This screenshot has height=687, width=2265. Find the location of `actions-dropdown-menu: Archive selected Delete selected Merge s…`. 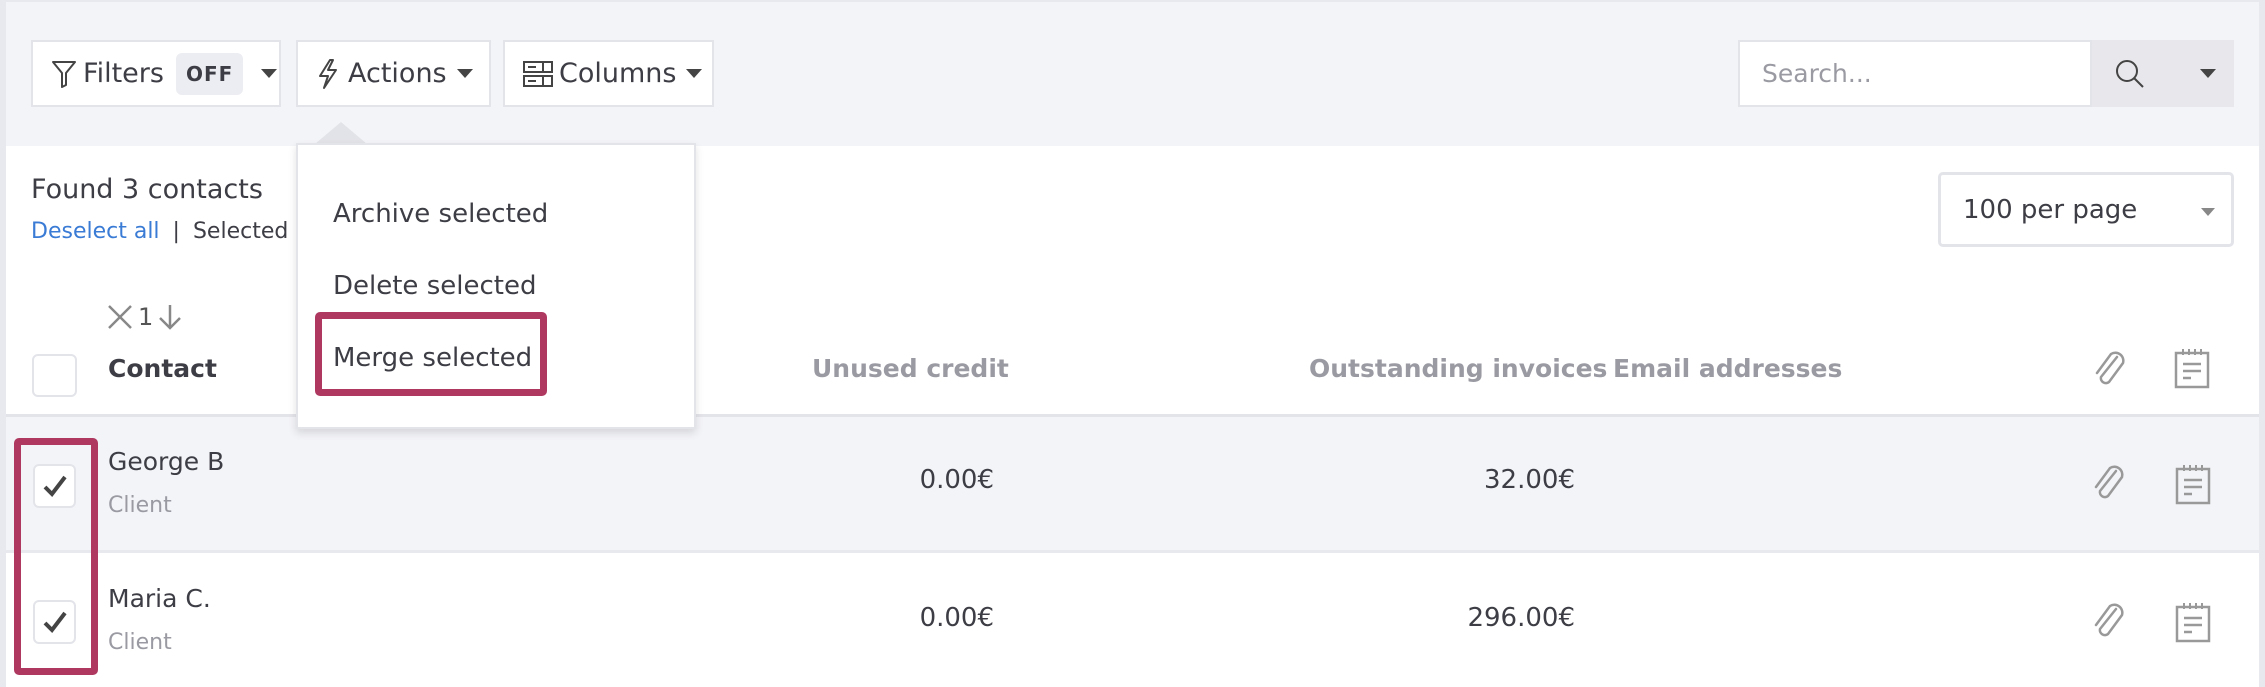

actions-dropdown-menu: Archive selected Delete selected Merge s… is located at coordinates (496, 286).